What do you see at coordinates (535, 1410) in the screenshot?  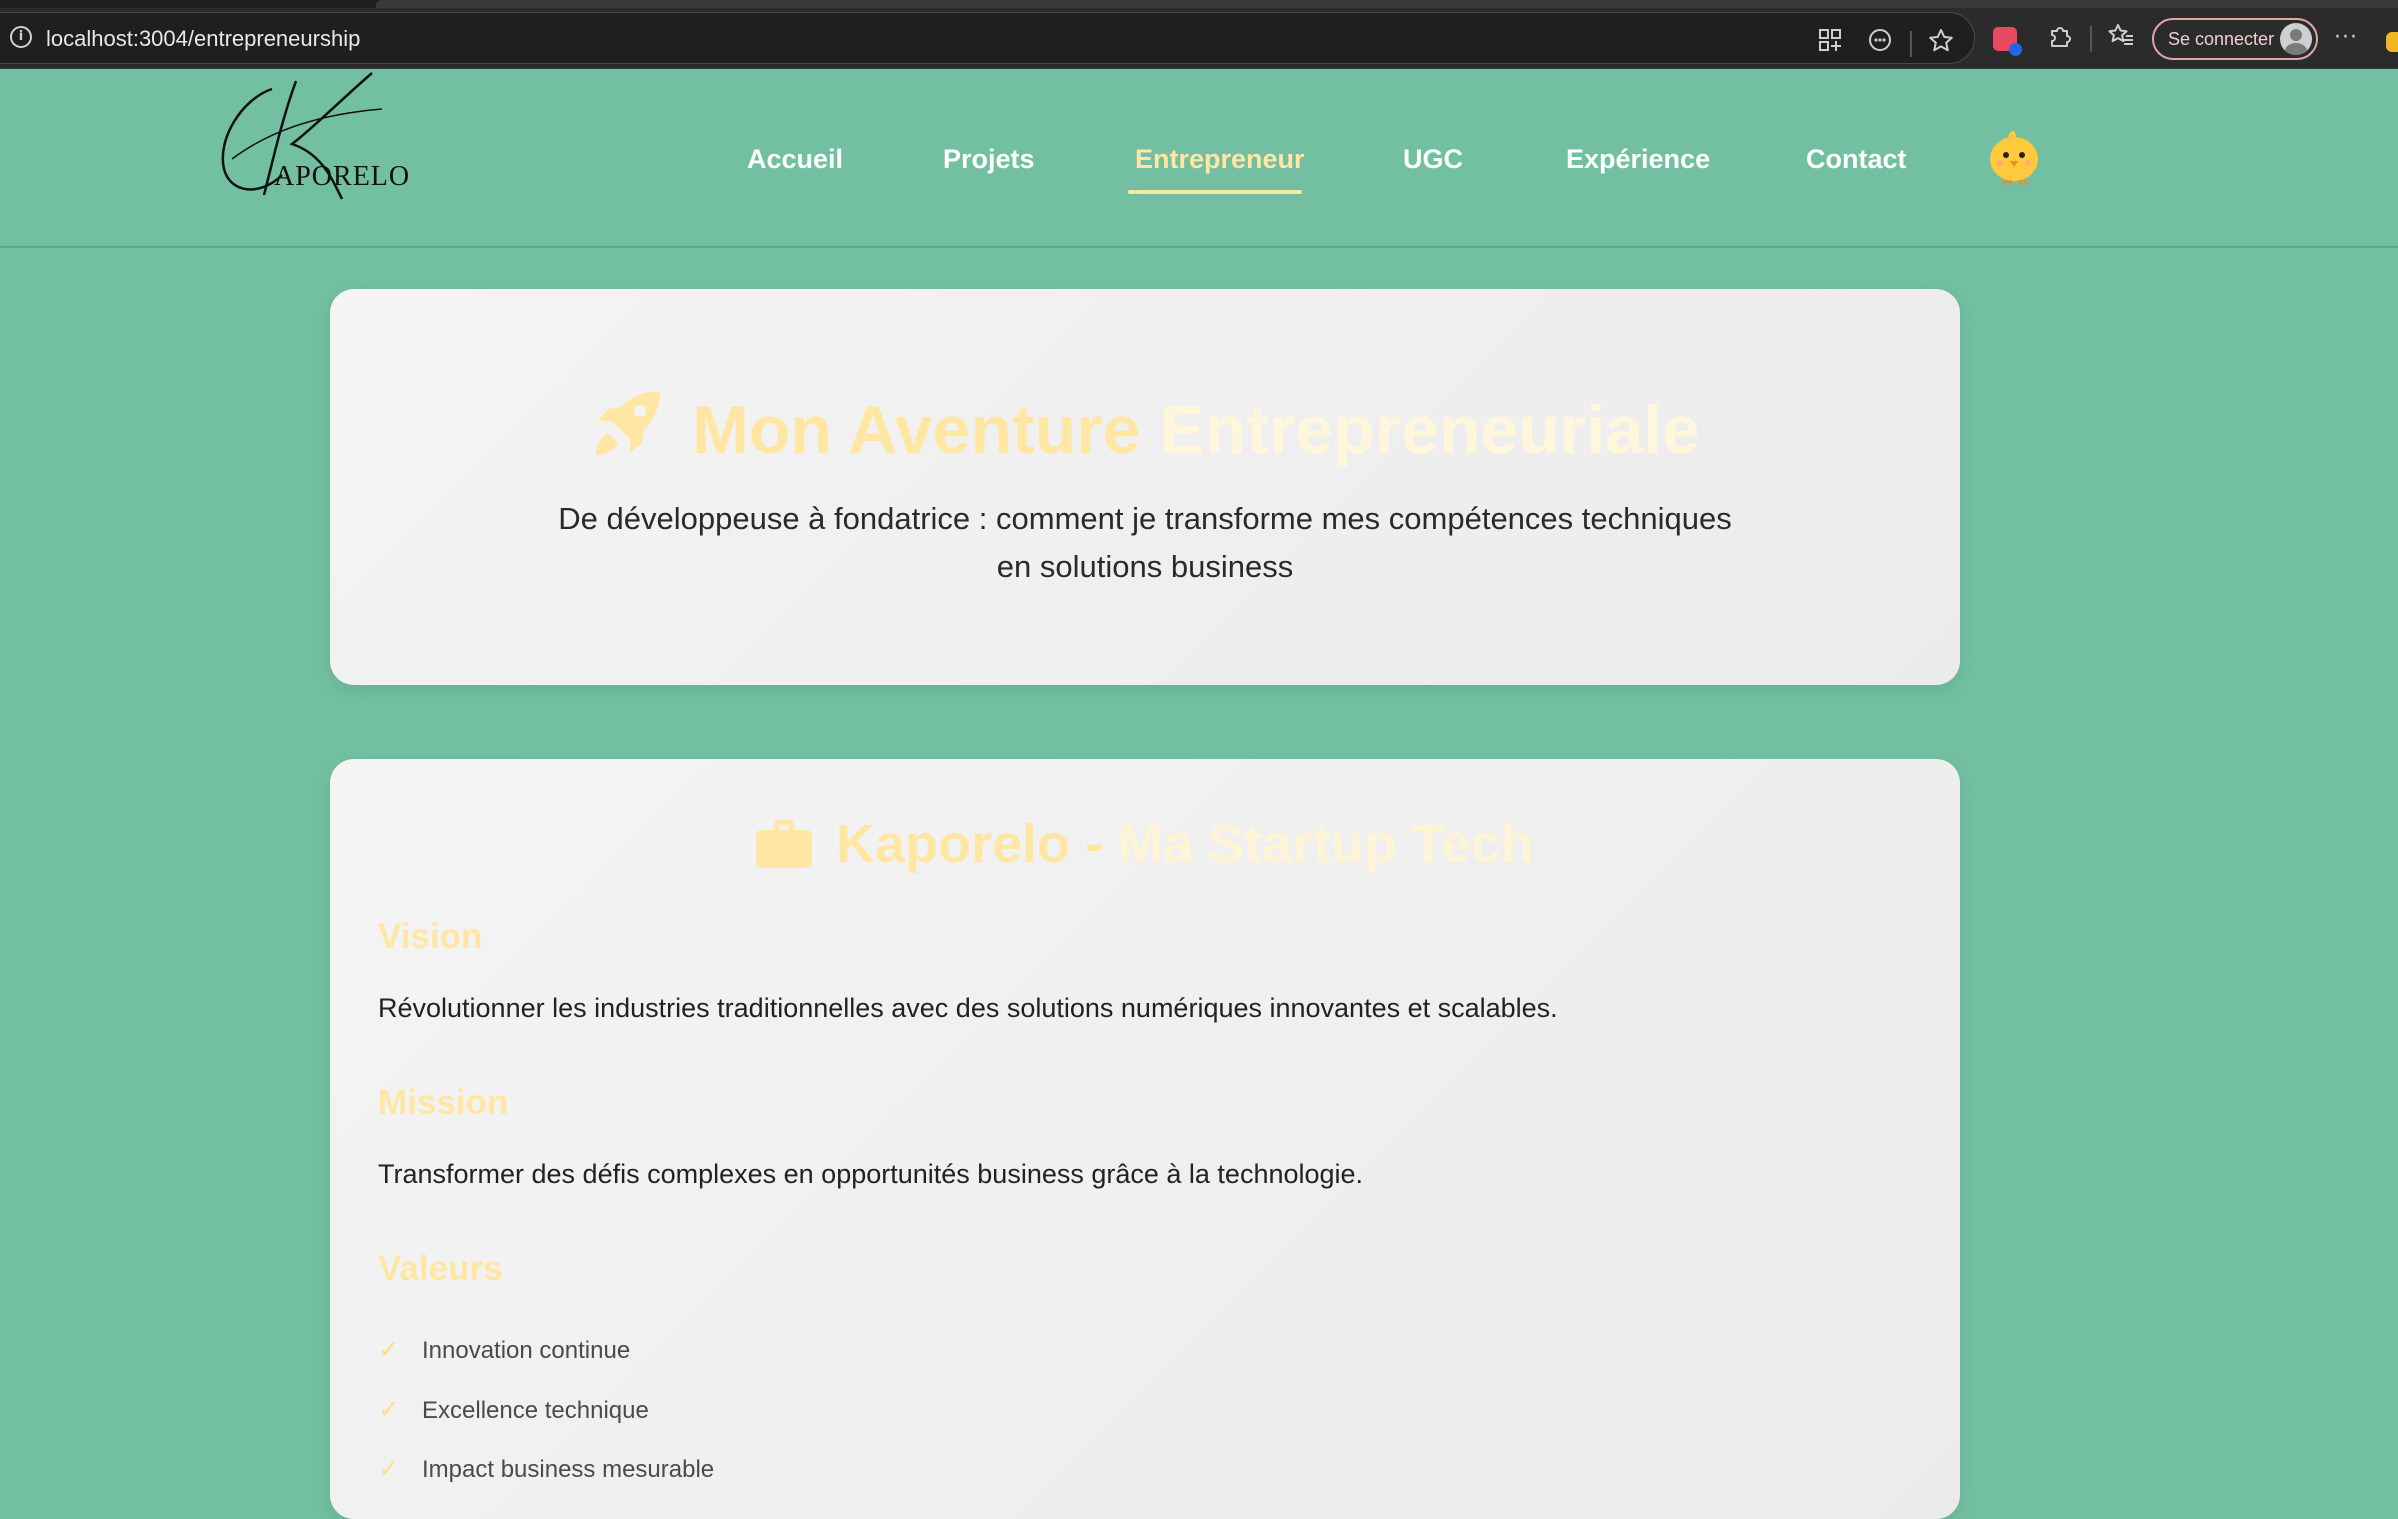 I see `value-label: Excellence technique` at bounding box center [535, 1410].